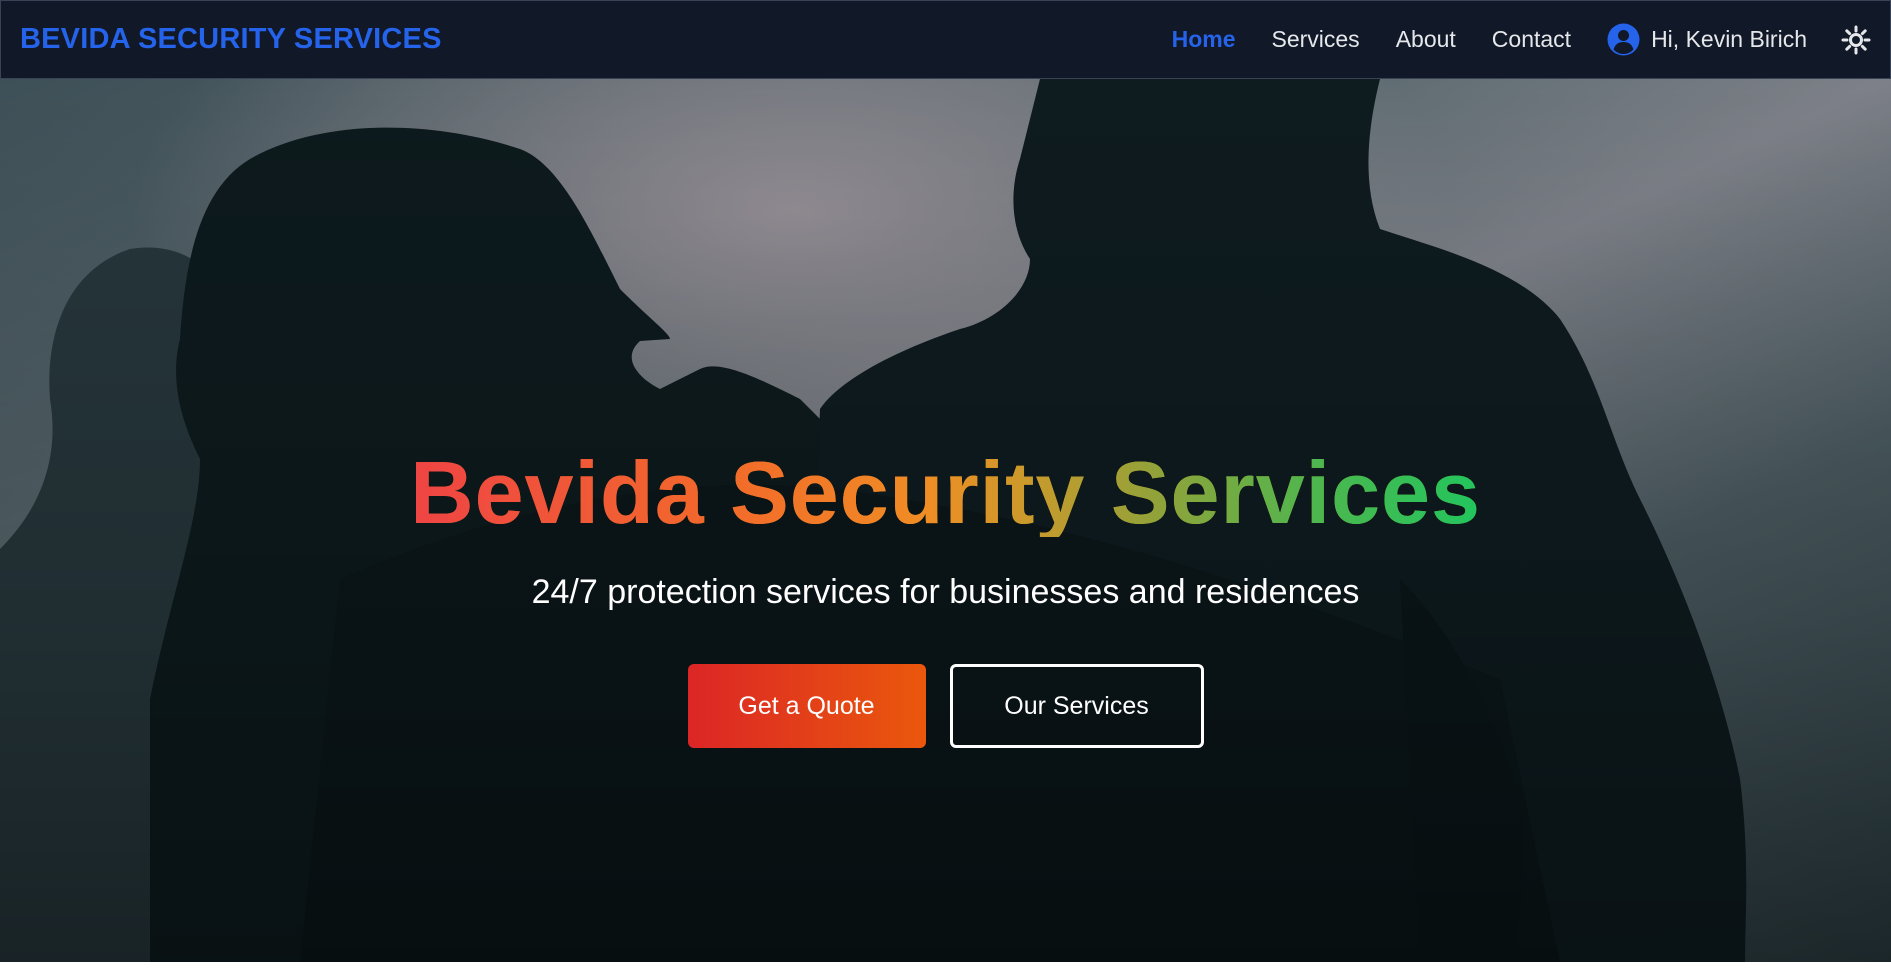 This screenshot has width=1891, height=969. I want to click on our-services-button: Our Services, so click(1076, 706).